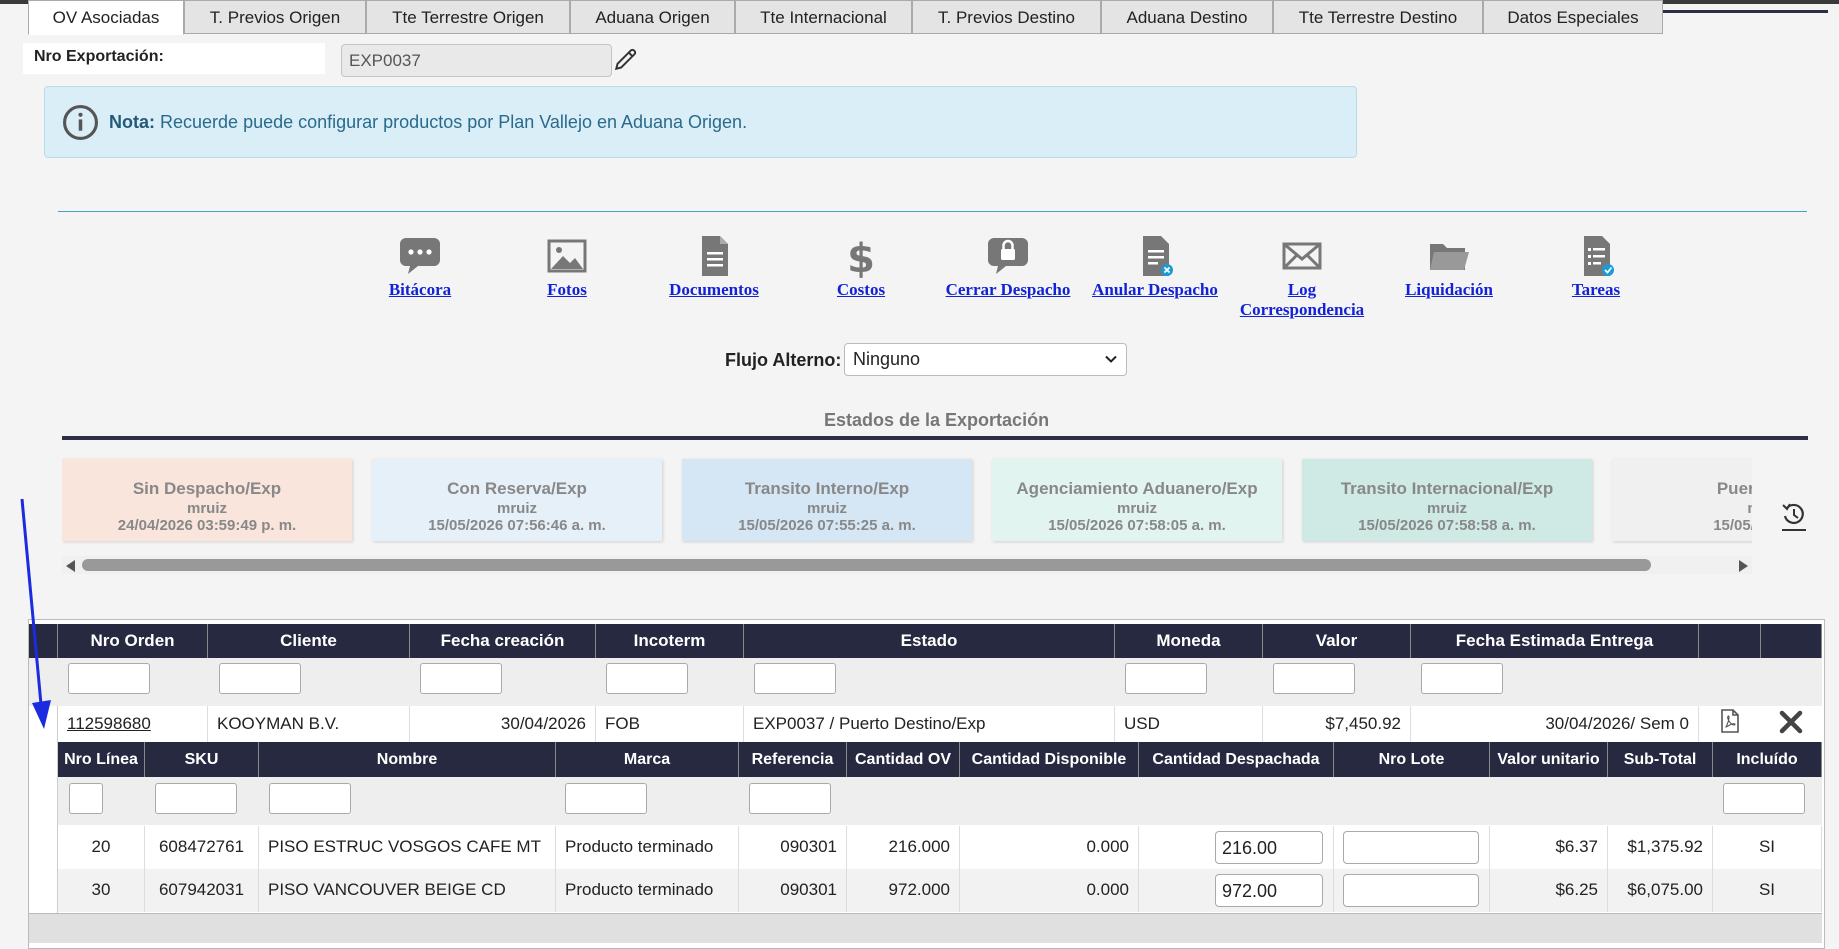 Image resolution: width=1839 pixels, height=949 pixels. I want to click on chevron-down-icon, so click(1111, 359).